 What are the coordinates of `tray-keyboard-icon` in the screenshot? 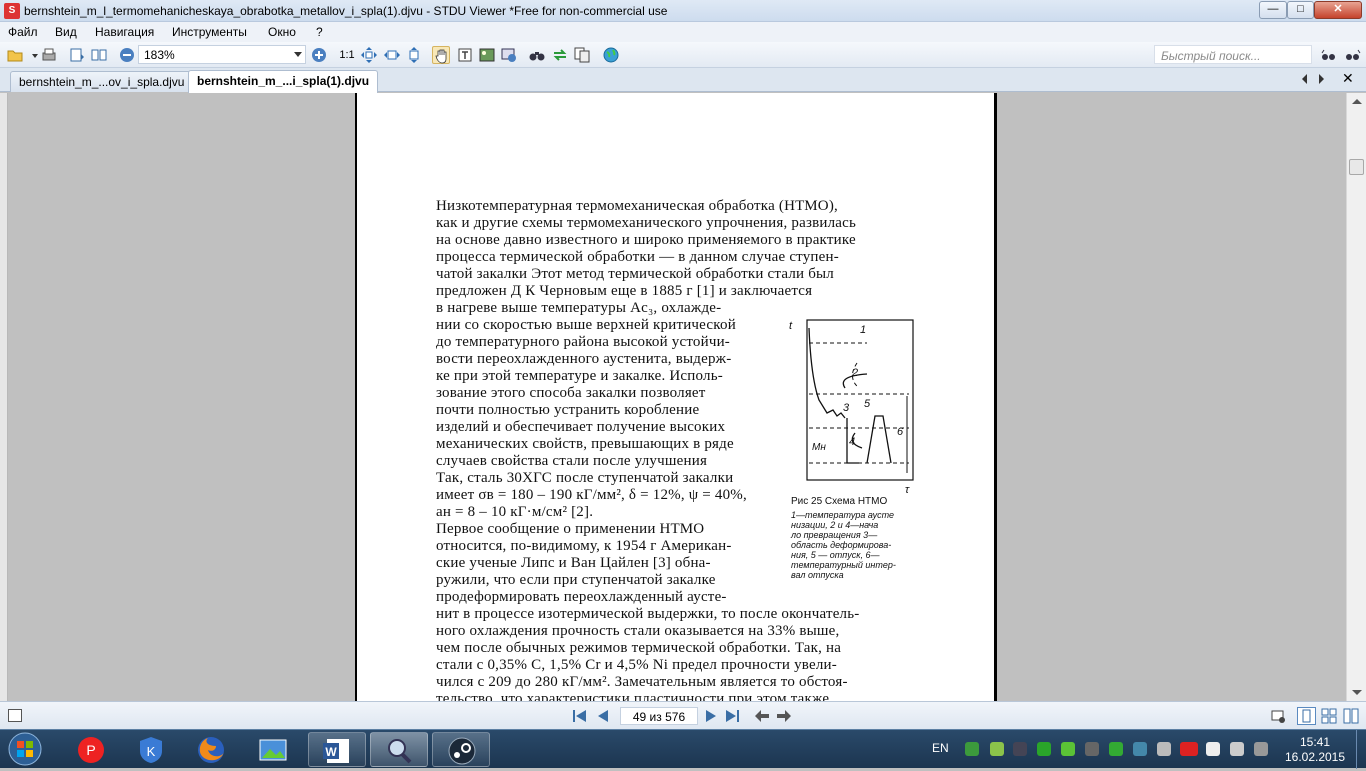 It's located at (1261, 749).